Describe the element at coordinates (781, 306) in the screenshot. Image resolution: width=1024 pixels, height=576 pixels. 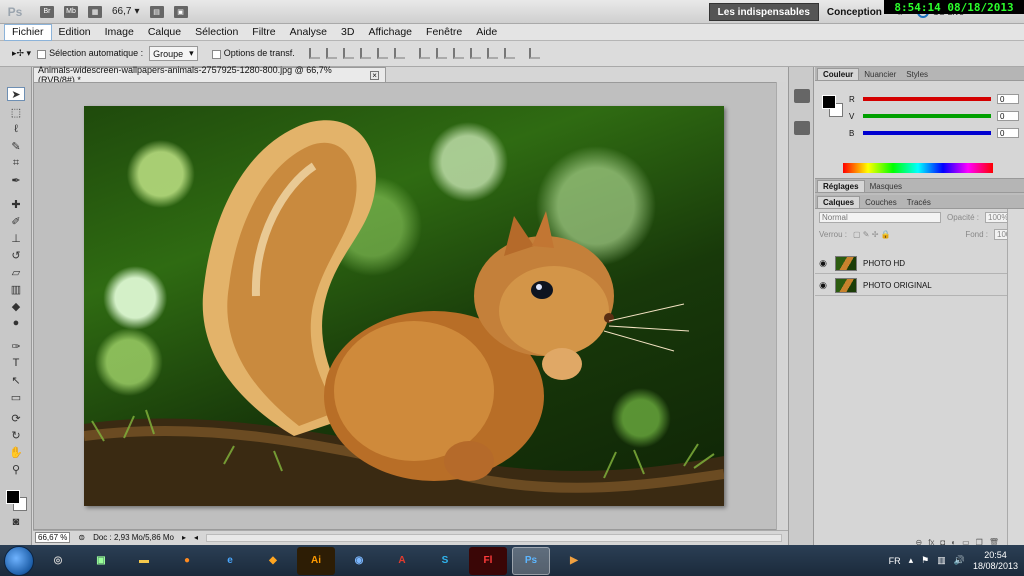
I see `document-vertical-scrollbar` at that location.